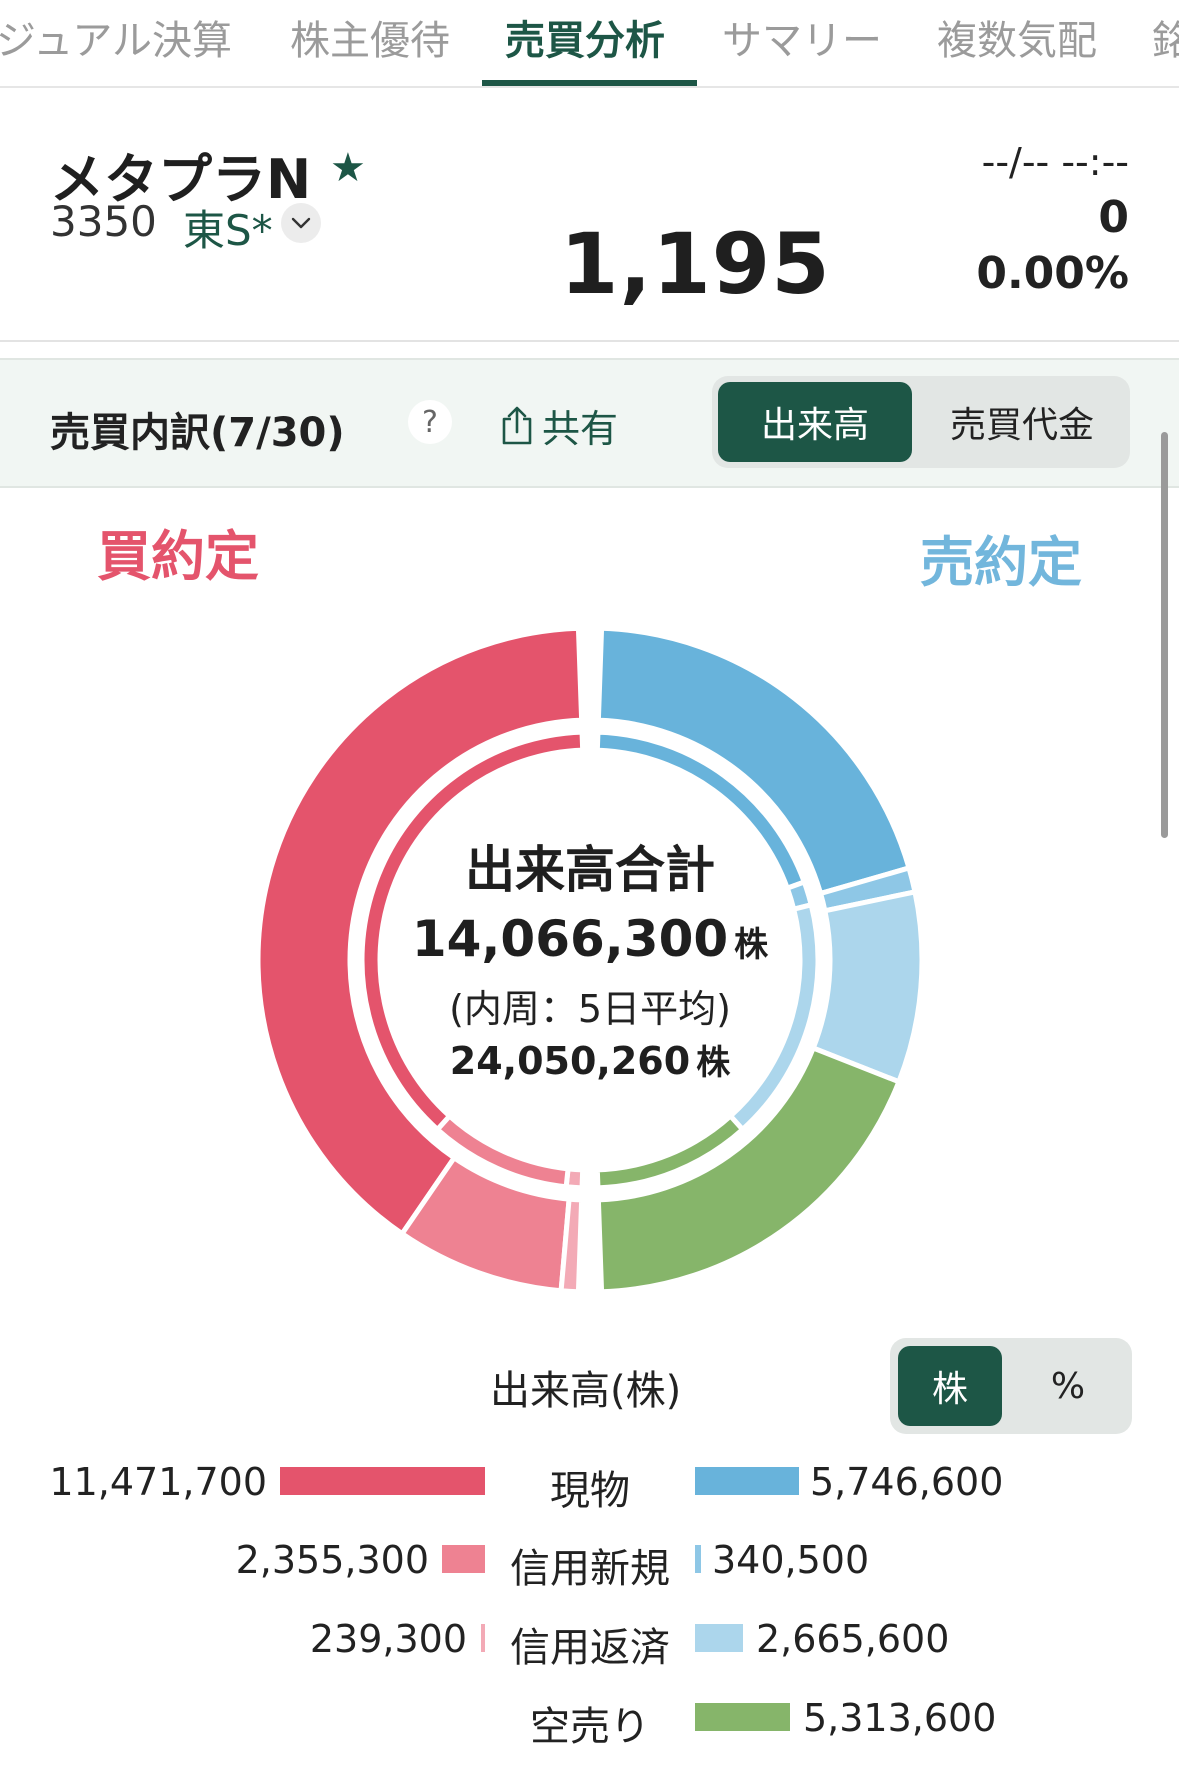  I want to click on segment-trading-value: 売買代金, so click(1022, 422).